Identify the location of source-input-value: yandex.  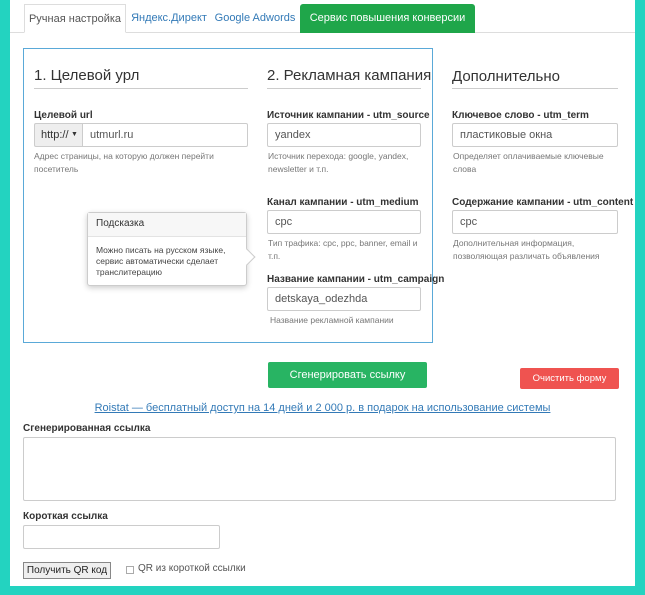
(293, 135).